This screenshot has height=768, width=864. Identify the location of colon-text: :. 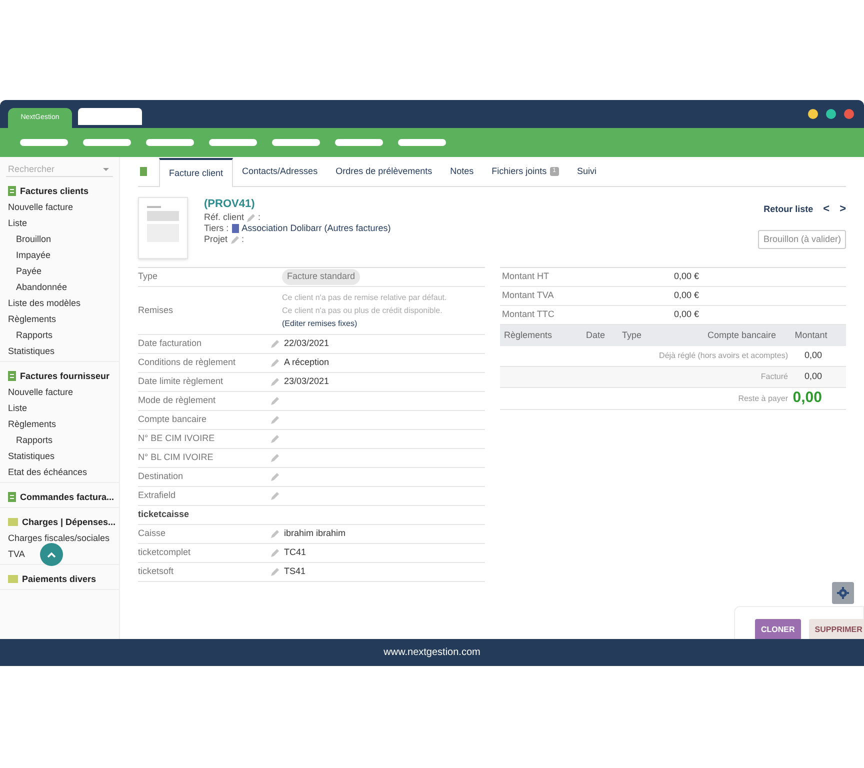
(259, 217).